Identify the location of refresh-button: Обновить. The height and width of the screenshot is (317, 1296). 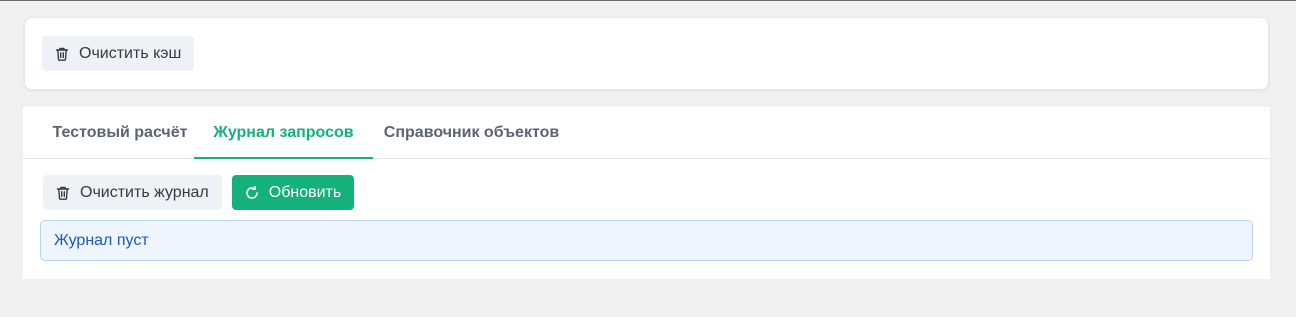
(293, 192).